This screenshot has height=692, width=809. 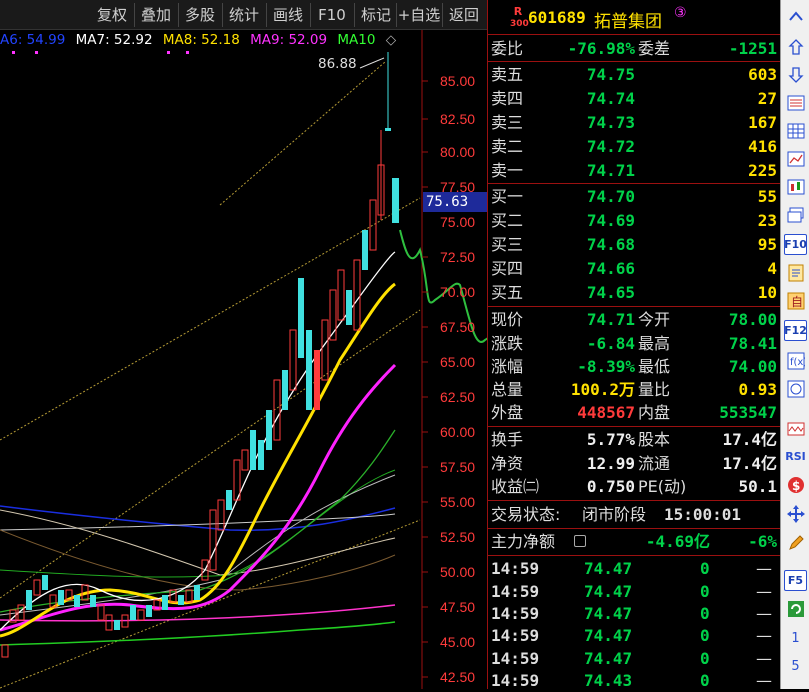 I want to click on current-price-label: 75.63, so click(x=455, y=202).